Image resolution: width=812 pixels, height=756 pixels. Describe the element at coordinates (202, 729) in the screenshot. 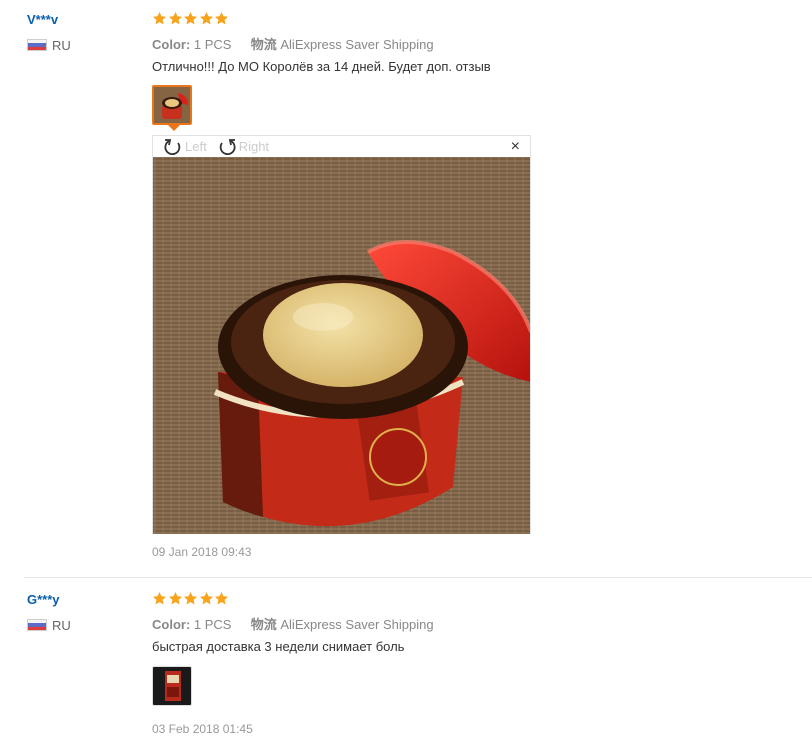

I see `review-date: 03 Feb 2018 01:45` at that location.